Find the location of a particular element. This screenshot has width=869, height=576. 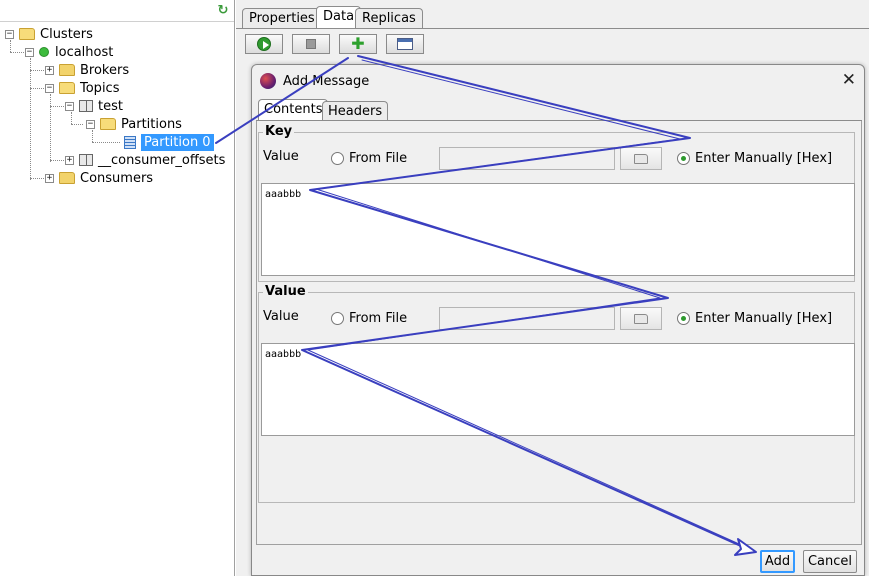

key-browse-button is located at coordinates (641, 158).